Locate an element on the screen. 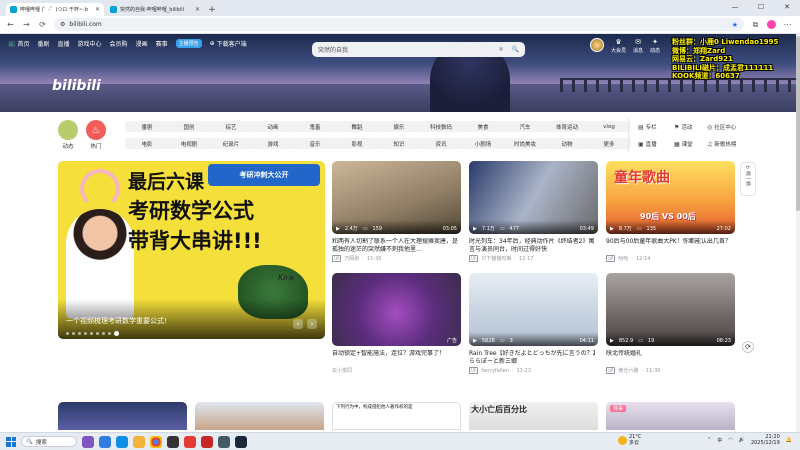 The image size is (800, 450). video-title: 时光列车：34年后，经典动作片《终结者2》寓言与演员同台，时间过得好快 is located at coordinates (533, 246).